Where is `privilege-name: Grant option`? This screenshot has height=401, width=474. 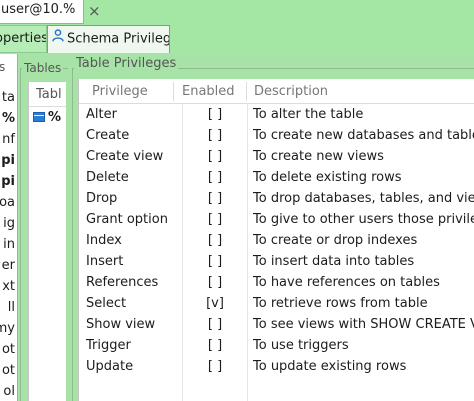
privilege-name: Grant option is located at coordinates (127, 219).